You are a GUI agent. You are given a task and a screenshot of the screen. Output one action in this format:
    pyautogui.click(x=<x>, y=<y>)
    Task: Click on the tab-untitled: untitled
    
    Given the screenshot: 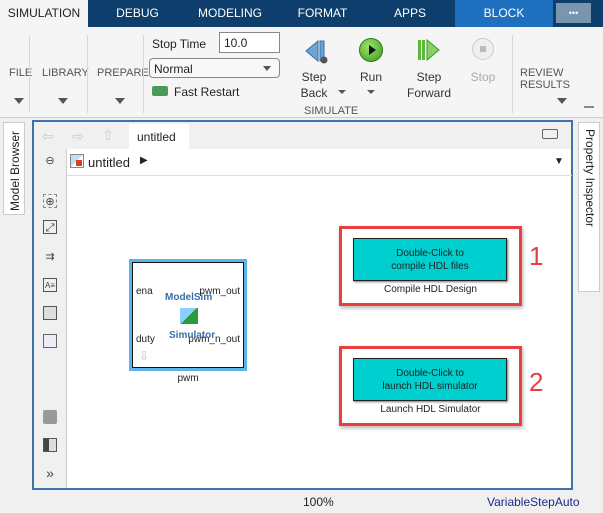 What is the action you would take?
    pyautogui.click(x=159, y=136)
    